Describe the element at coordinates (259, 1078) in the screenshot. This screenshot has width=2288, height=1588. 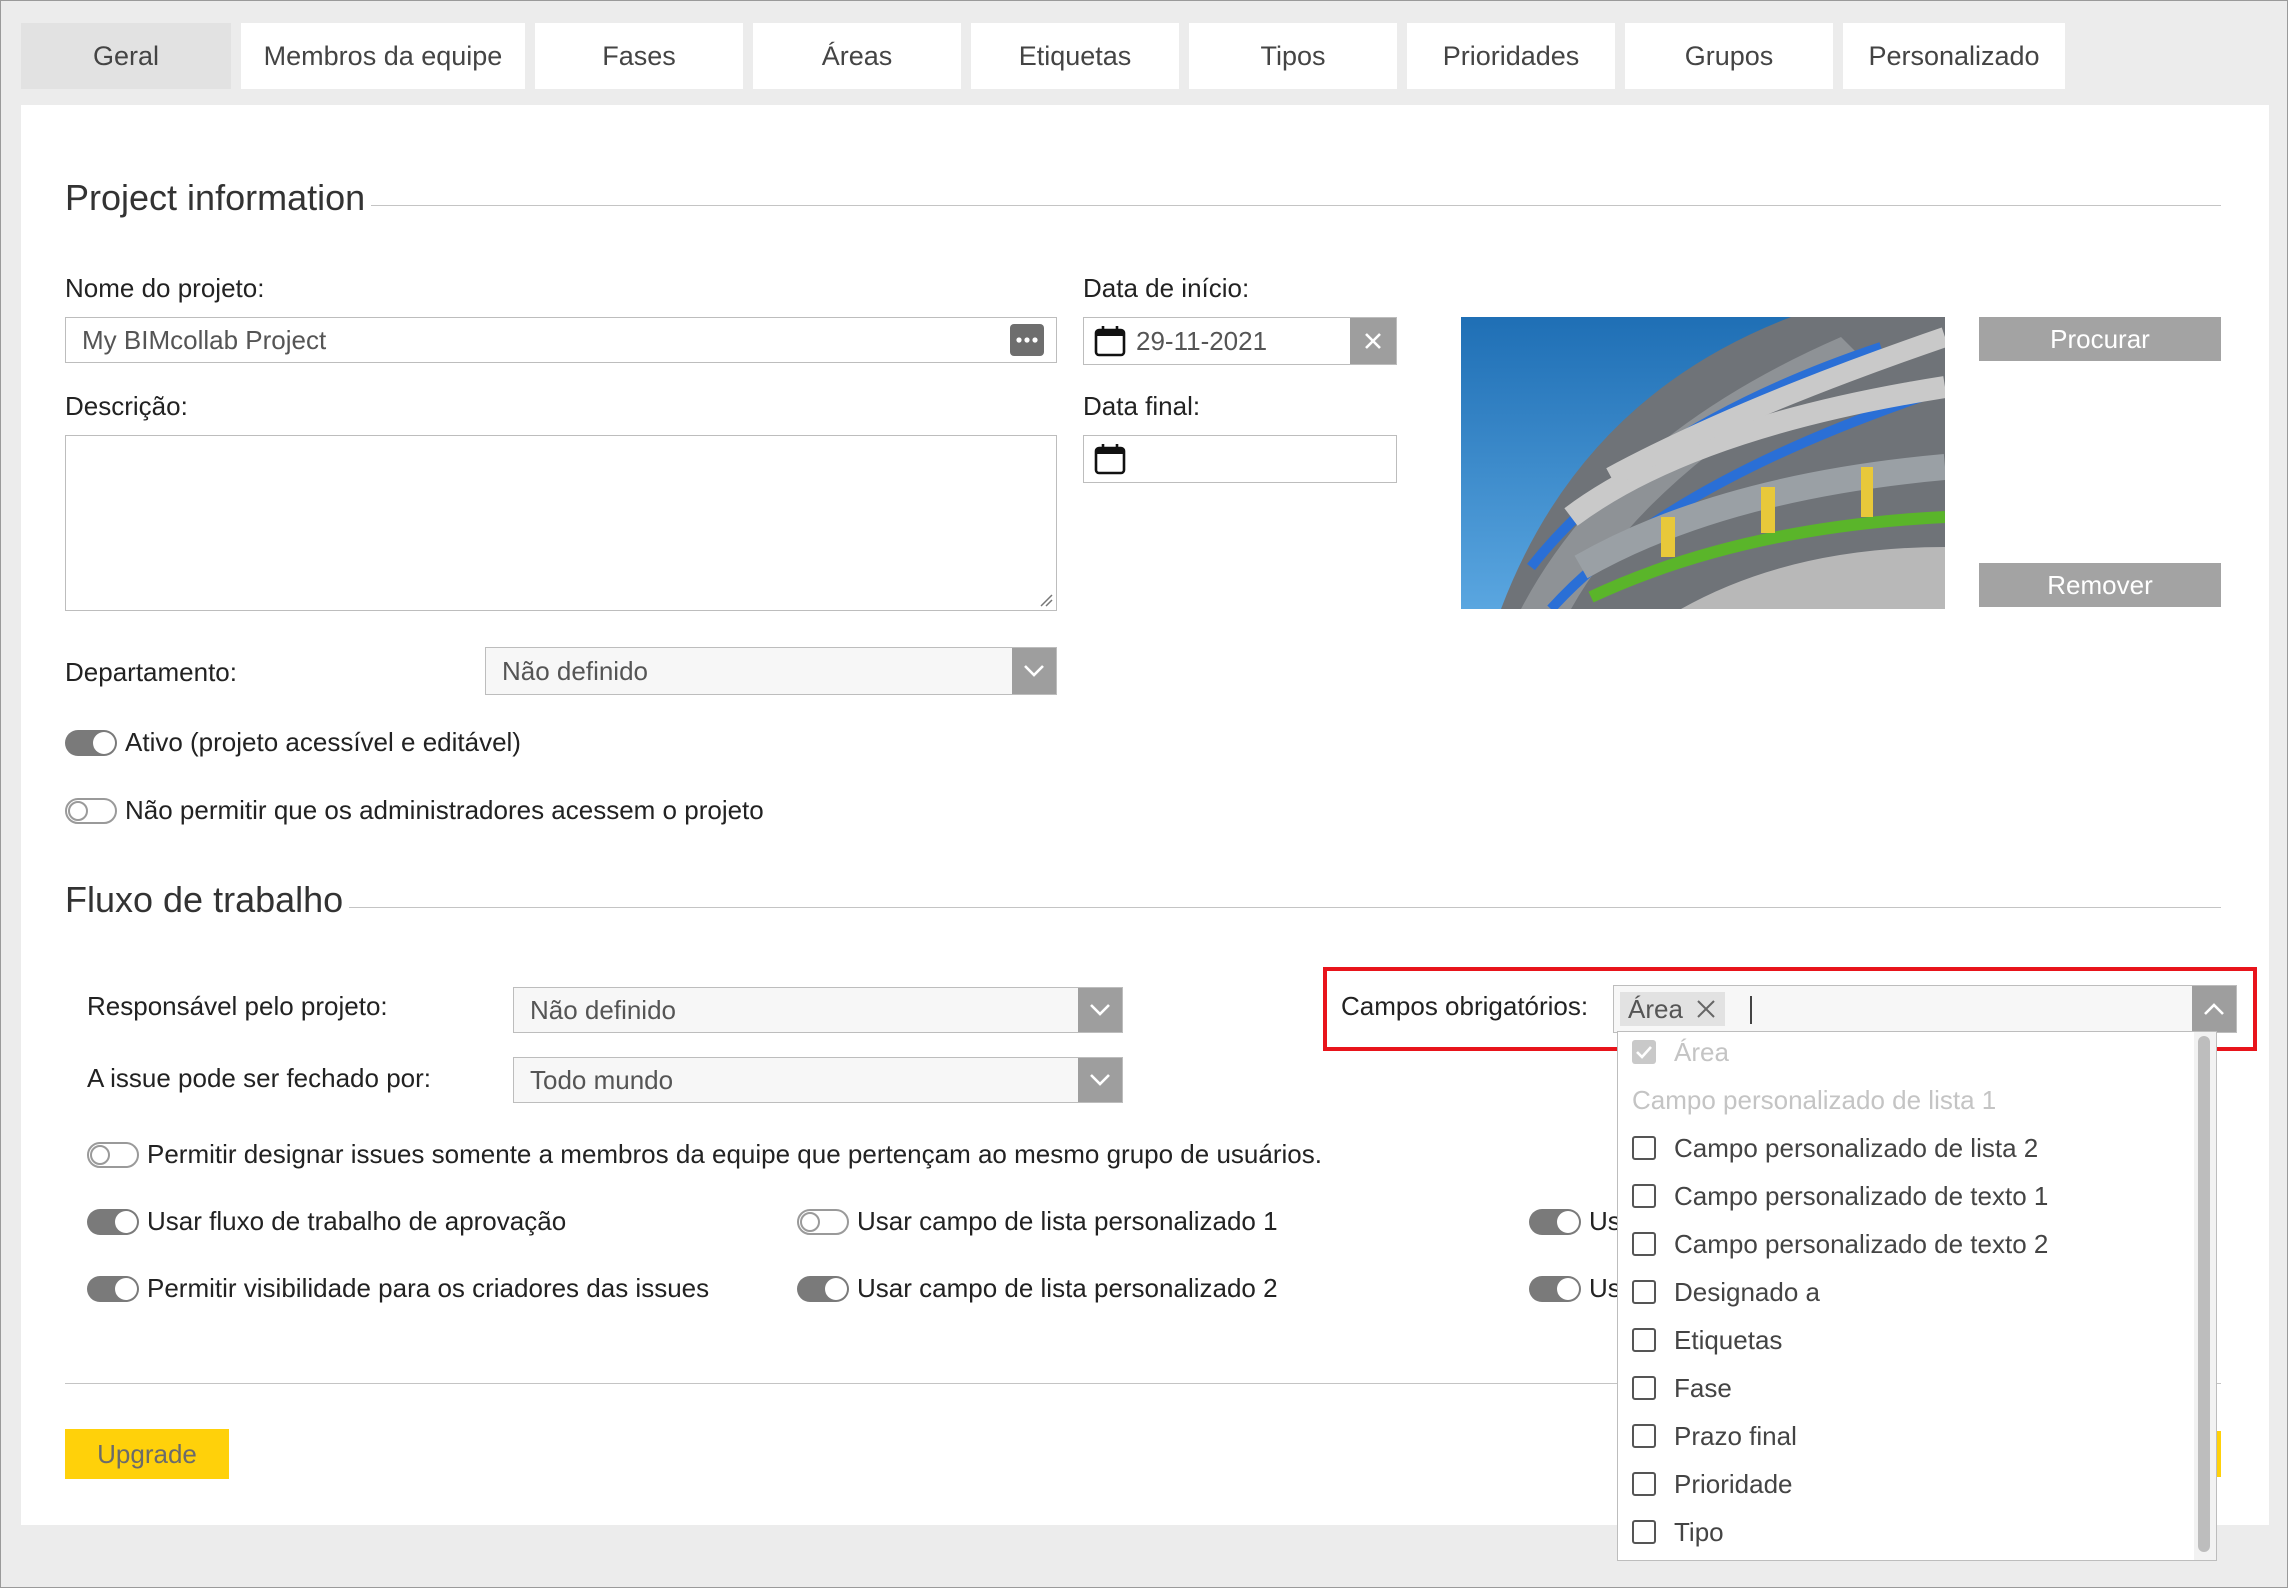
I see `closable-by-label: A issue pode ser fechado por:` at that location.